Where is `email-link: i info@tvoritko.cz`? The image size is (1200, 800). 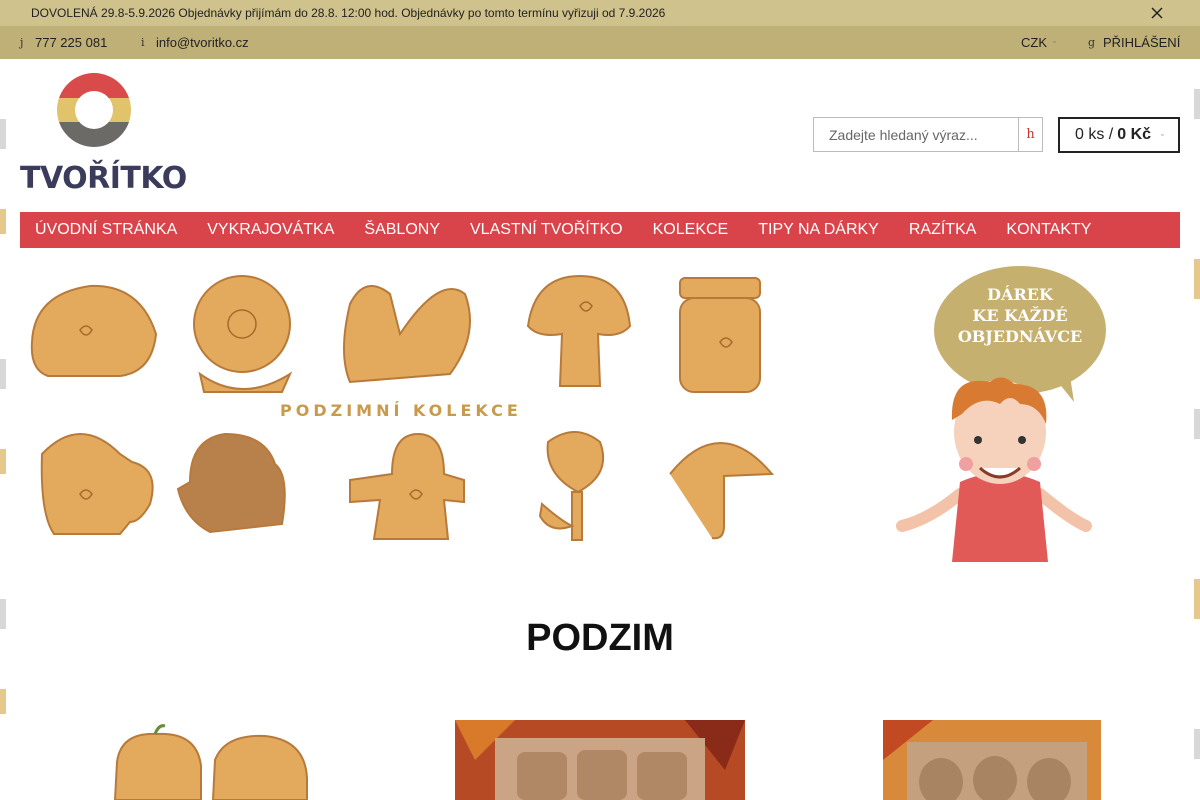 email-link: i info@tvoritko.cz is located at coordinates (195, 42).